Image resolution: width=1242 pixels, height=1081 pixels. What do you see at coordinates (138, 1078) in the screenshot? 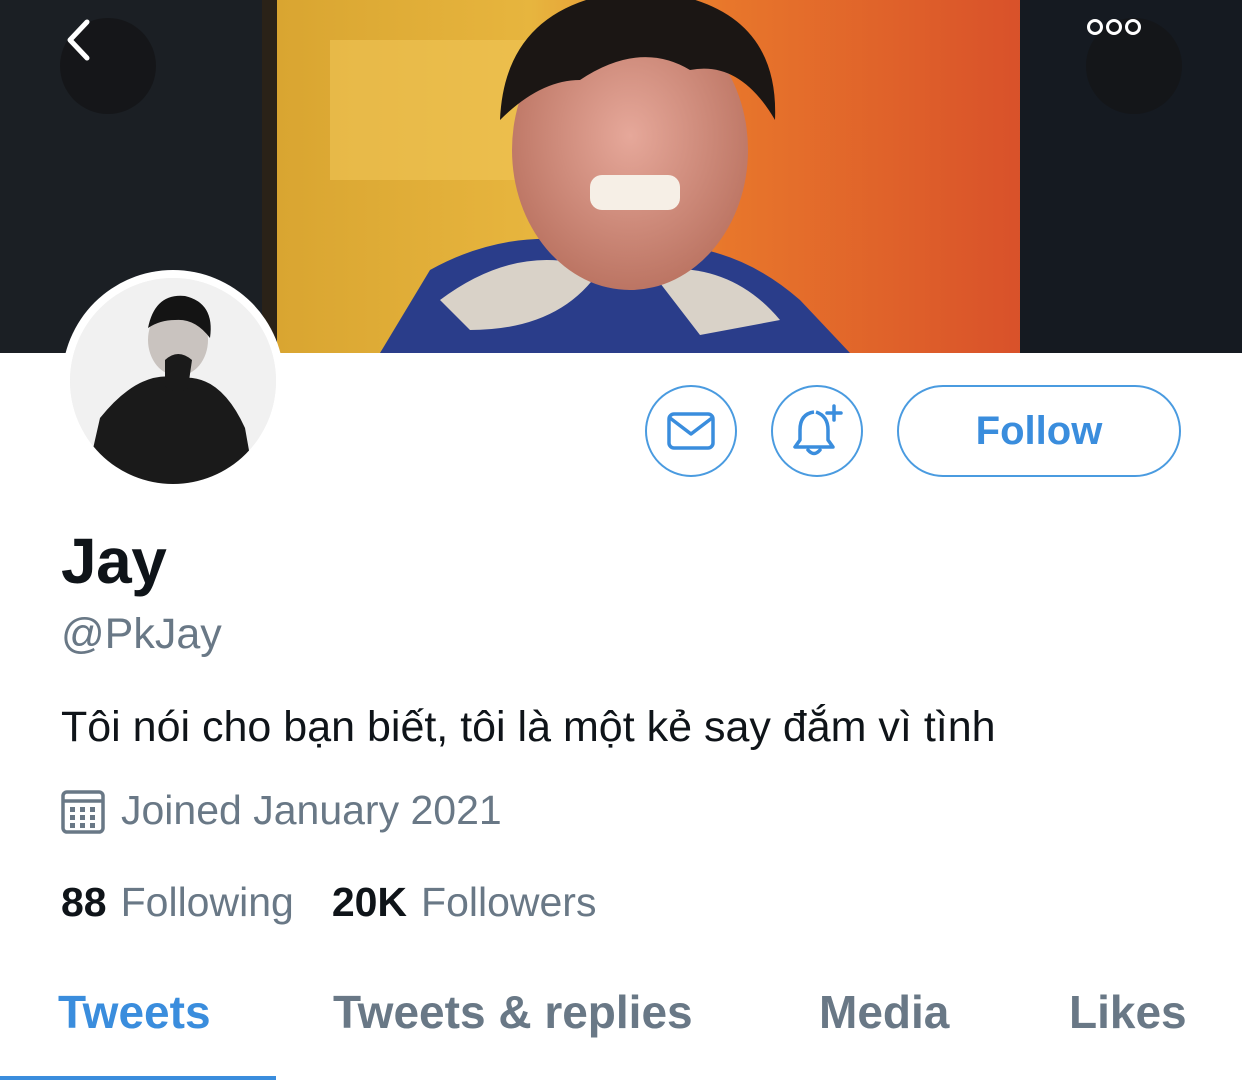
I see `active-tab-indicator` at bounding box center [138, 1078].